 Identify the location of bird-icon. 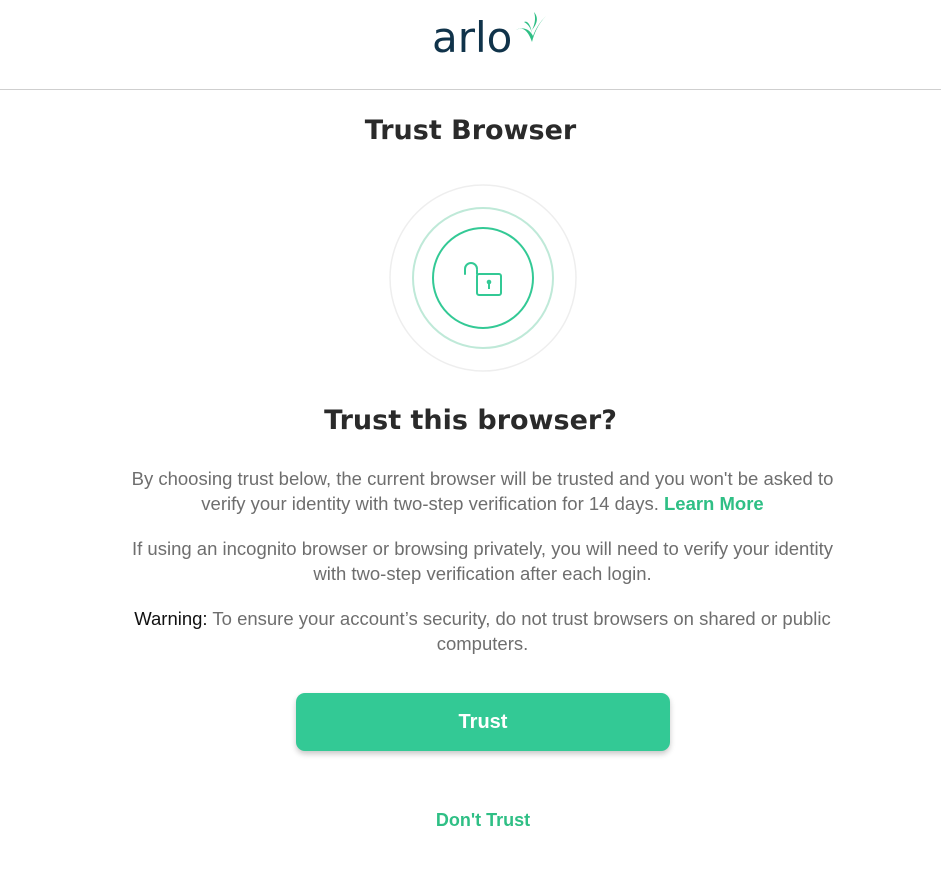
(531, 27).